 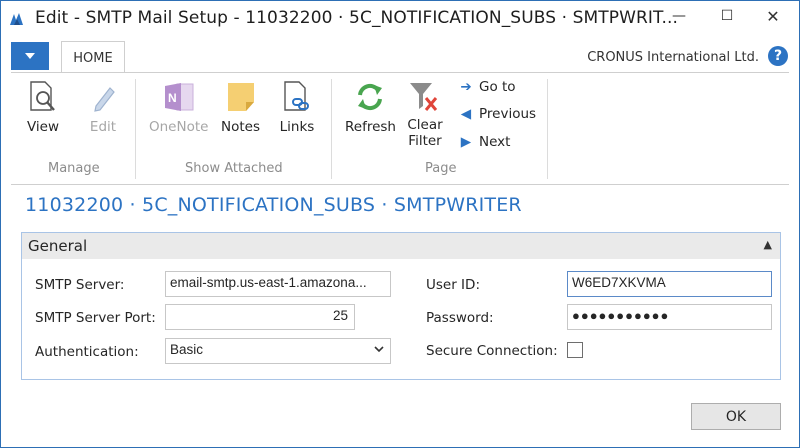 What do you see at coordinates (401, 246) in the screenshot?
I see `general-fasttab-header: General ▲` at bounding box center [401, 246].